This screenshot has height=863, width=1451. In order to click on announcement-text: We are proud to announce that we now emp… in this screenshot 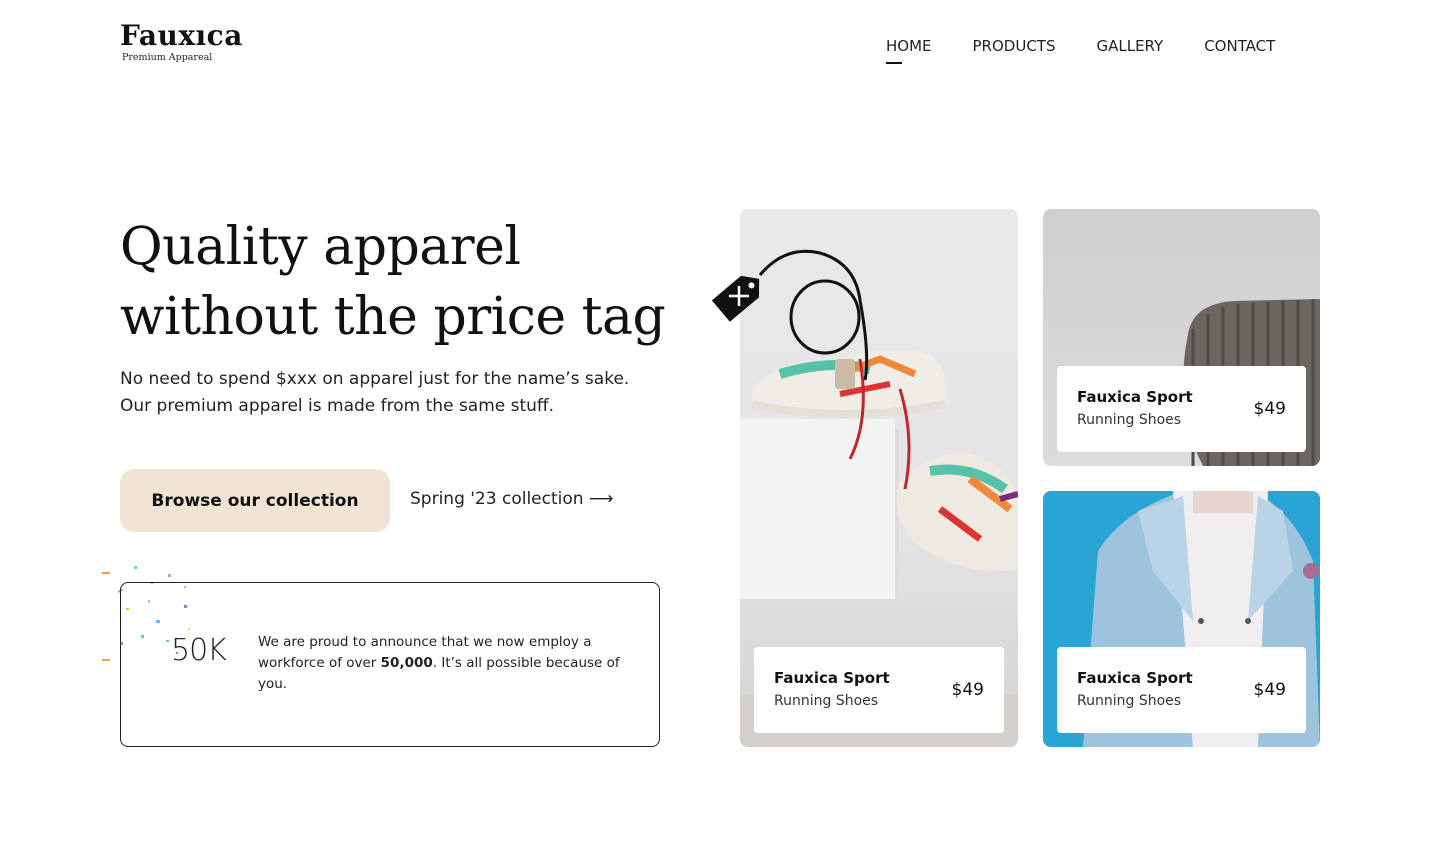, I will do `click(443, 663)`.